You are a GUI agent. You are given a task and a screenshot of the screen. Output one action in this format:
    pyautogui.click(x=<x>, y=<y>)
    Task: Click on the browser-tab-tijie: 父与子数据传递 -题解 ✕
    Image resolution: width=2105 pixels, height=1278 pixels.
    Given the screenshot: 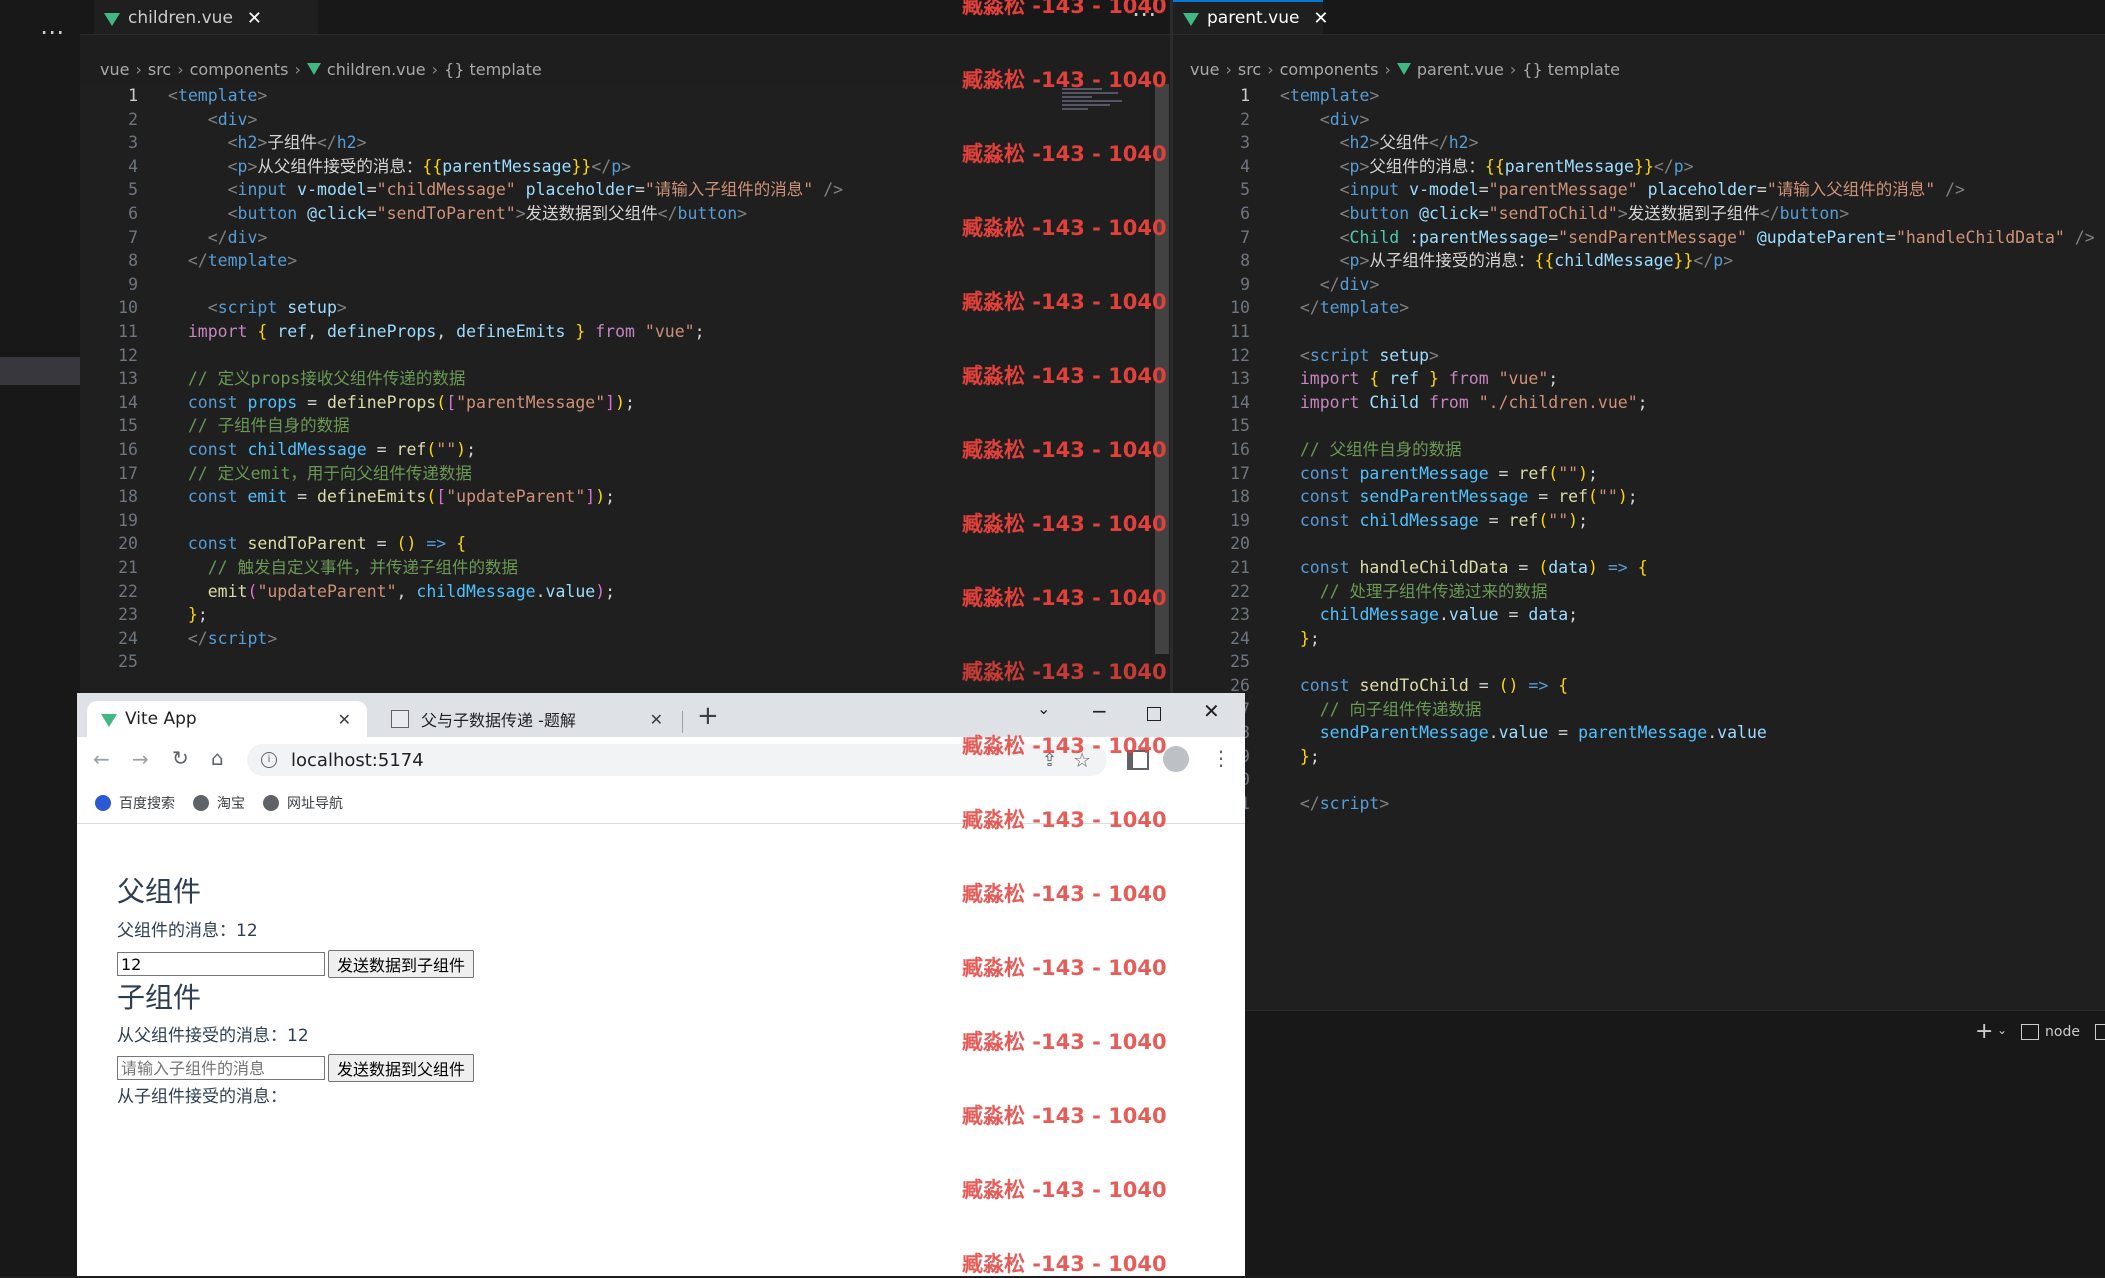 What is the action you would take?
    pyautogui.click(x=527, y=719)
    